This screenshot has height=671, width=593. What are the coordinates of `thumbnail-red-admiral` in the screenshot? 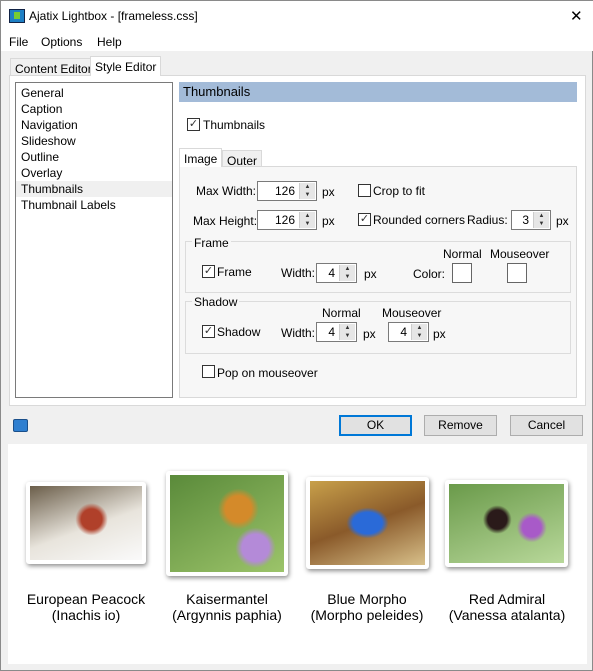 It's located at (506, 523).